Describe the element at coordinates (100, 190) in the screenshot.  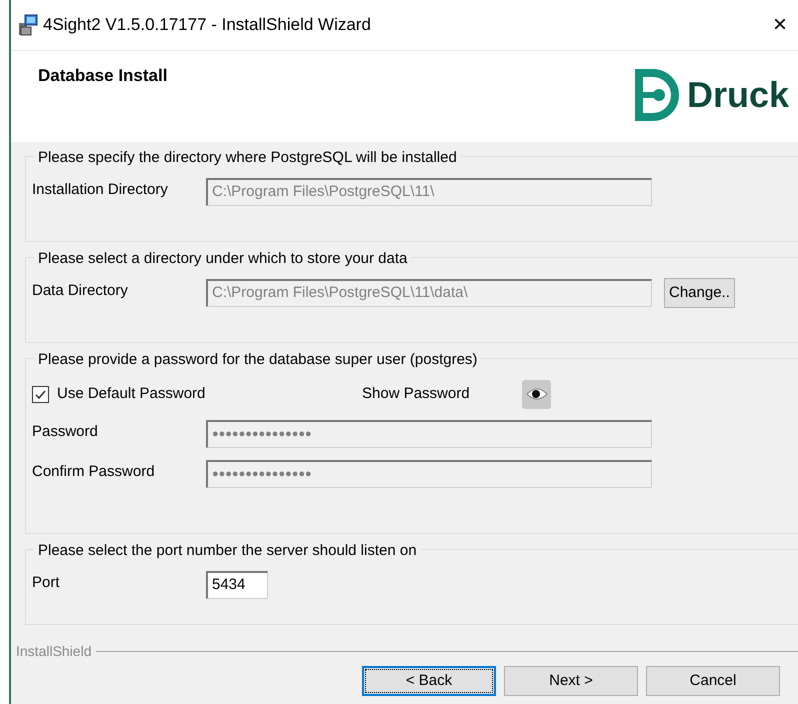
I see `field-label: Installation Directory` at that location.